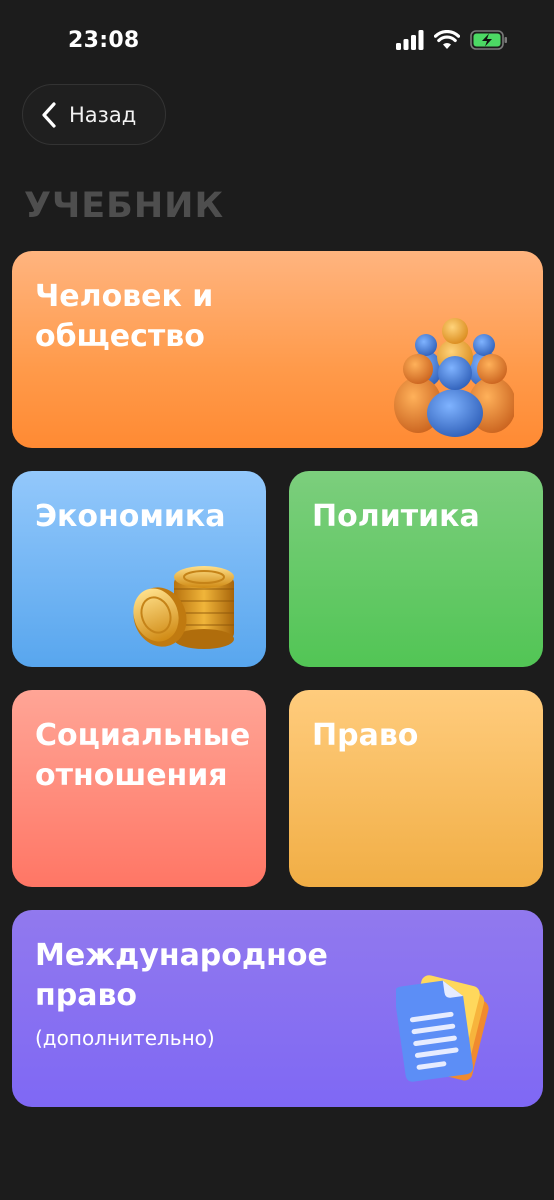 The height and width of the screenshot is (1200, 554). I want to click on wifi-icon, so click(447, 39).